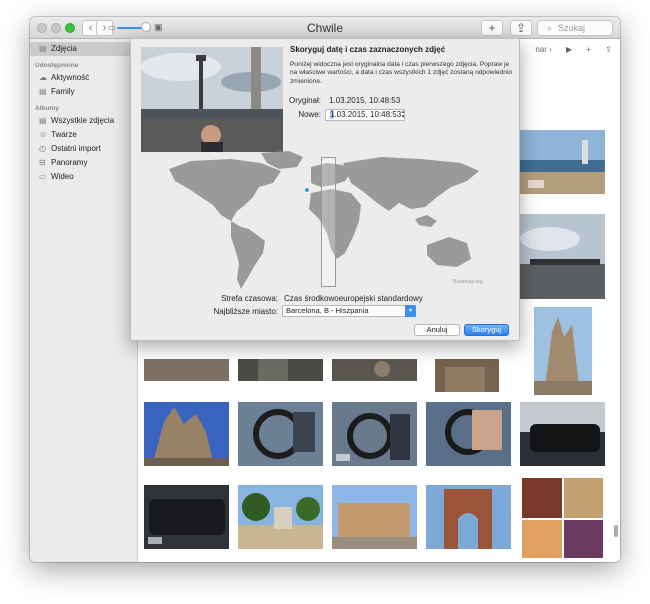 This screenshot has height=604, width=650. What do you see at coordinates (588, 49) in the screenshot?
I see `add-icon: +` at bounding box center [588, 49].